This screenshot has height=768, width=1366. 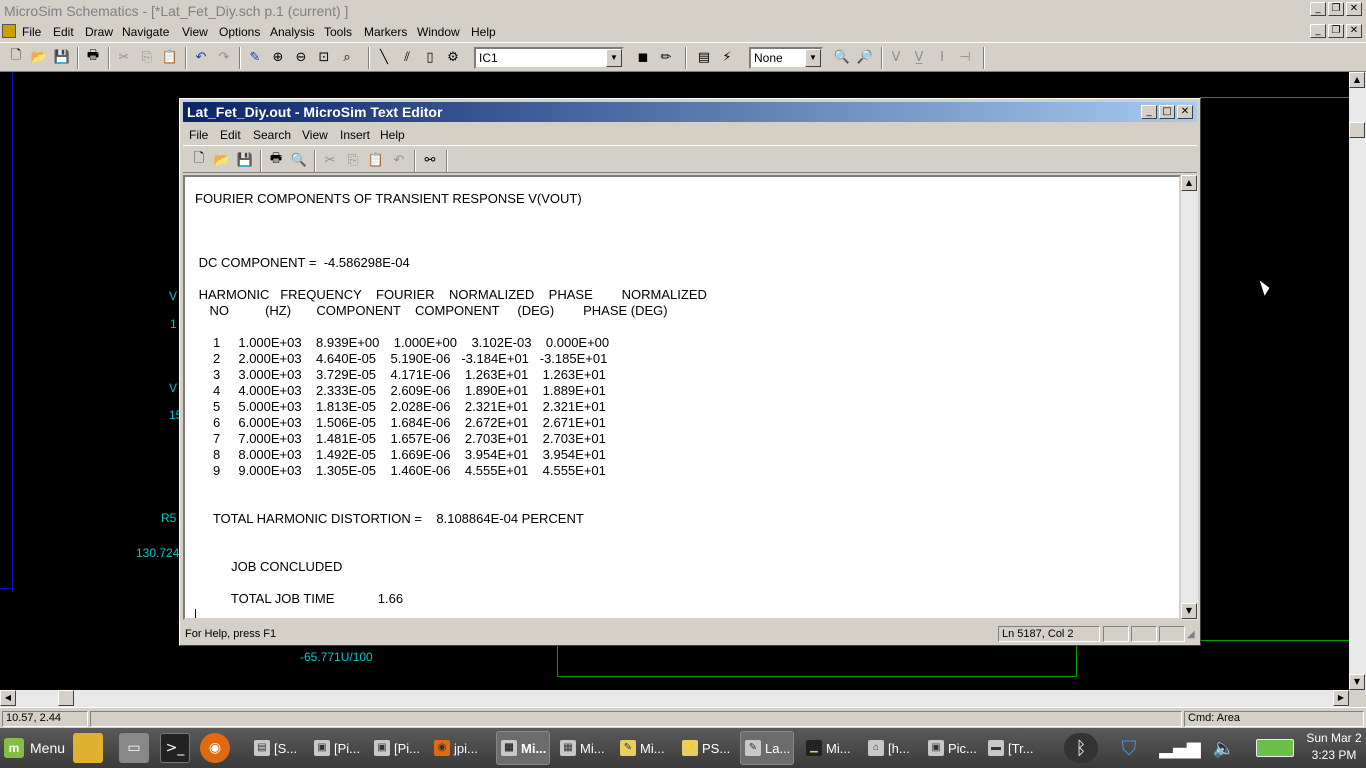 I want to click on zoom-fit-icon: ⌕, so click(x=347, y=57).